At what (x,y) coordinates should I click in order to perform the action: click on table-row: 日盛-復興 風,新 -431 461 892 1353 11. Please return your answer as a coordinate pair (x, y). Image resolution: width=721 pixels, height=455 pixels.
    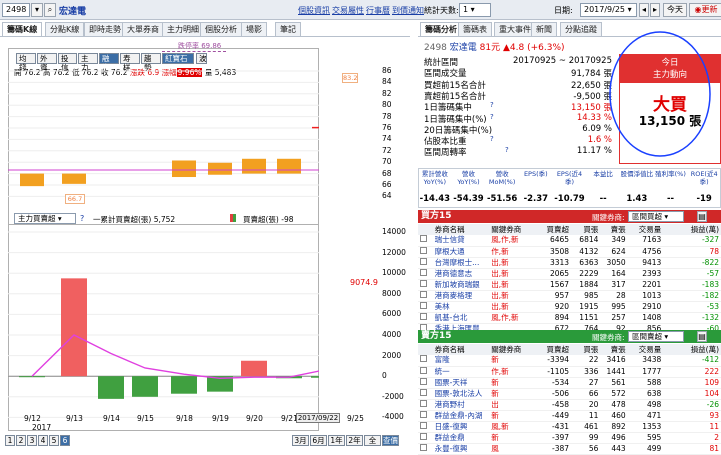
    Looking at the image, I should click on (569, 426).